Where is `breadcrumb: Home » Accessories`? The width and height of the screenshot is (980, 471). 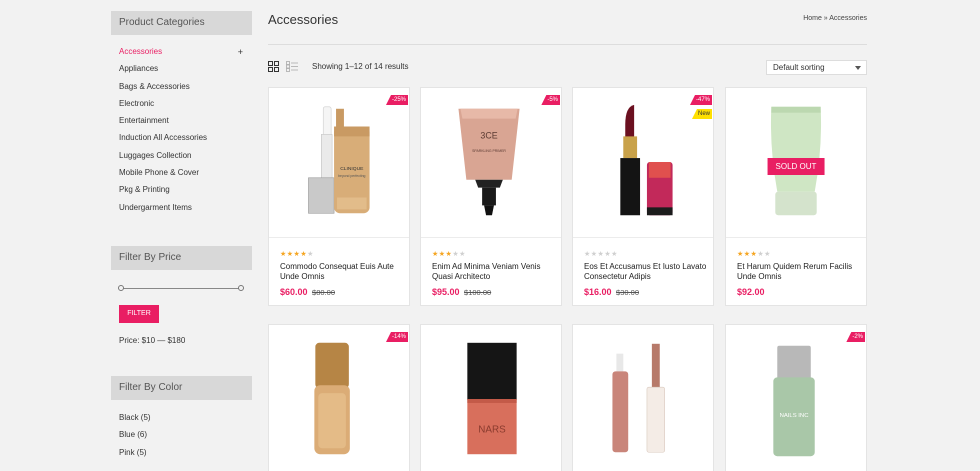
breadcrumb: Home » Accessories is located at coordinates (835, 18).